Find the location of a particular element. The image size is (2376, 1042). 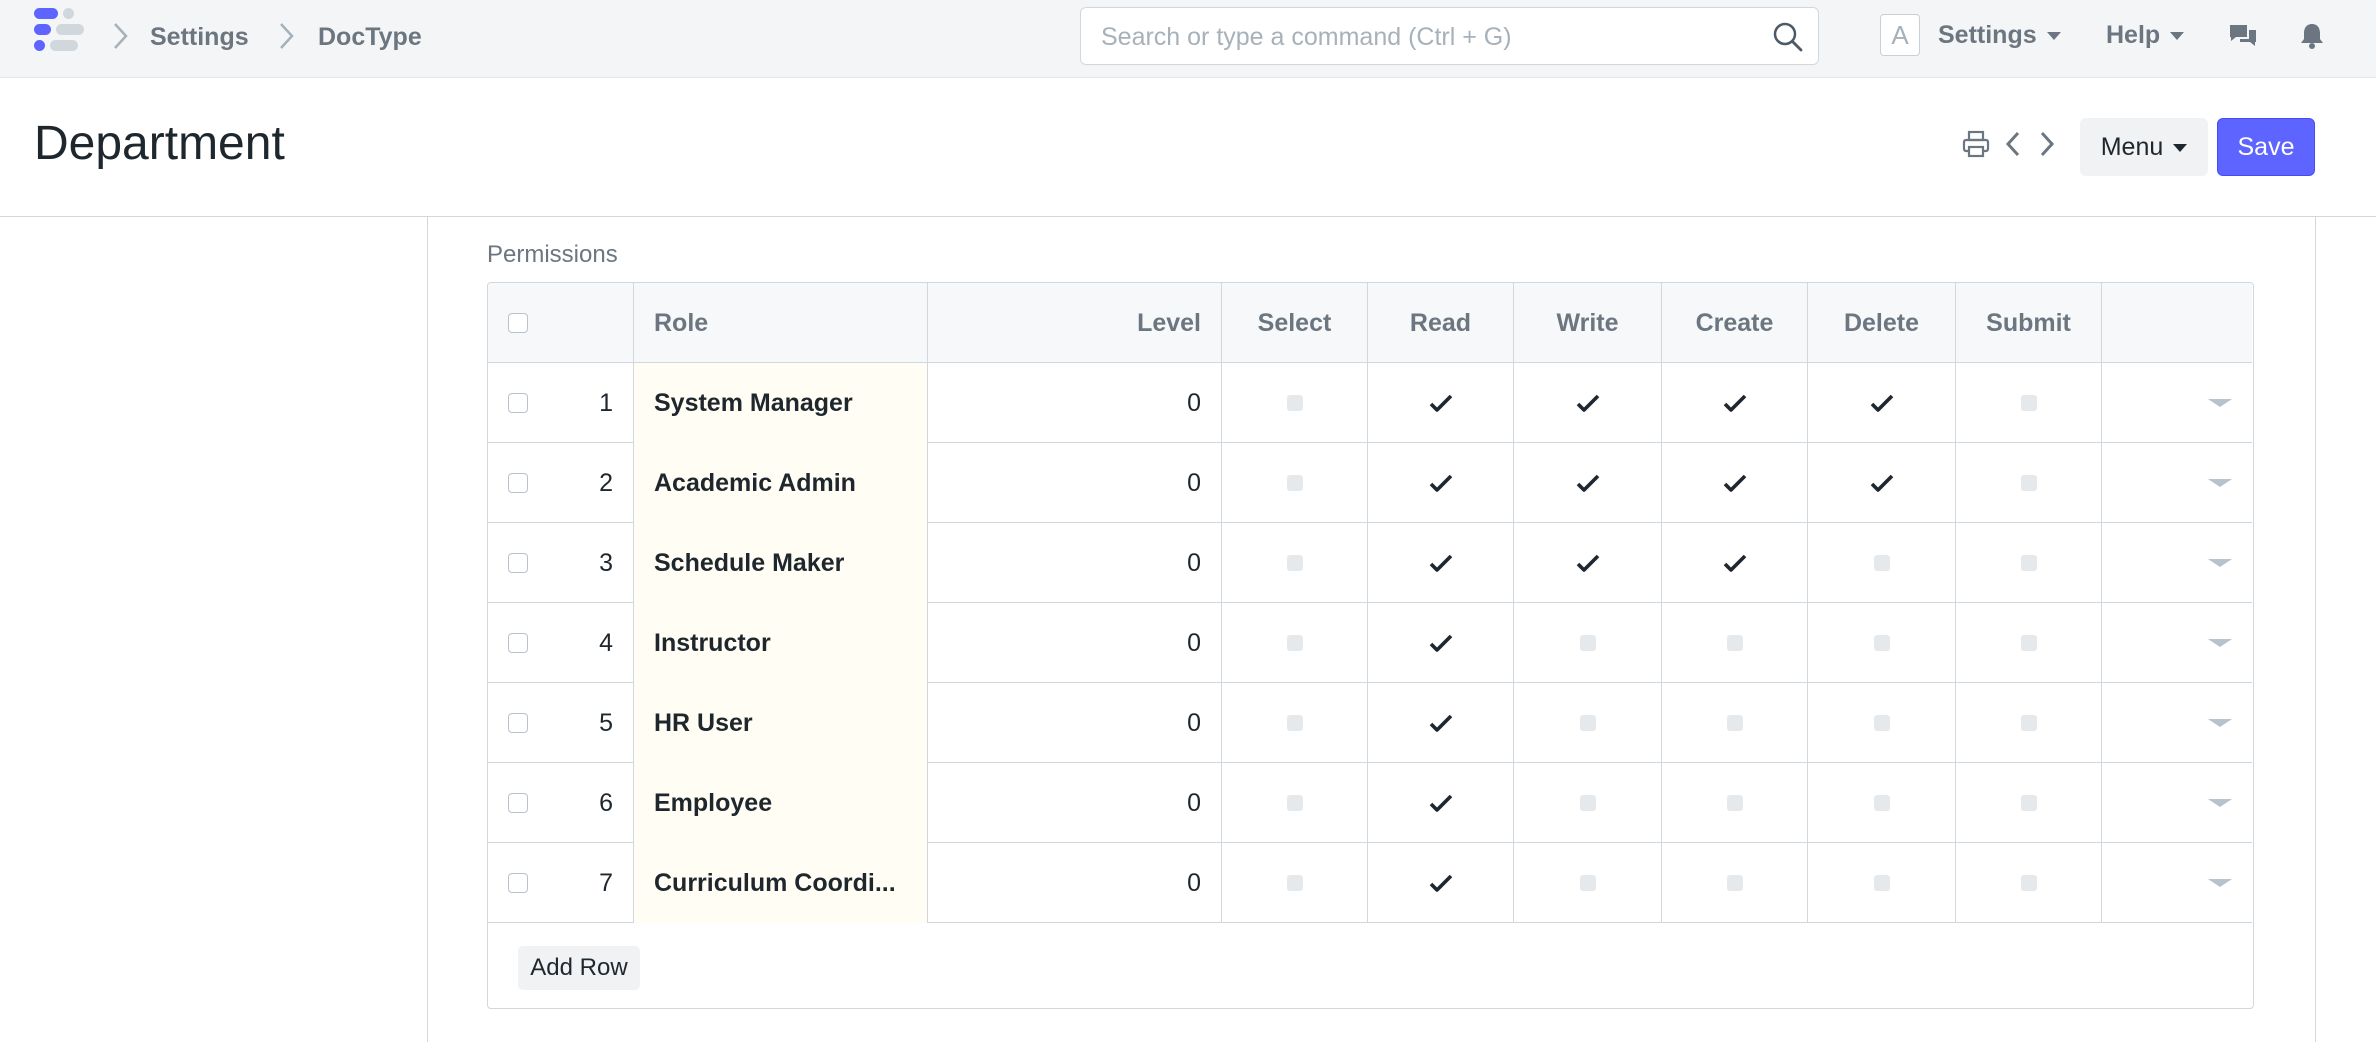

role-cell: Instructor is located at coordinates (781, 643).